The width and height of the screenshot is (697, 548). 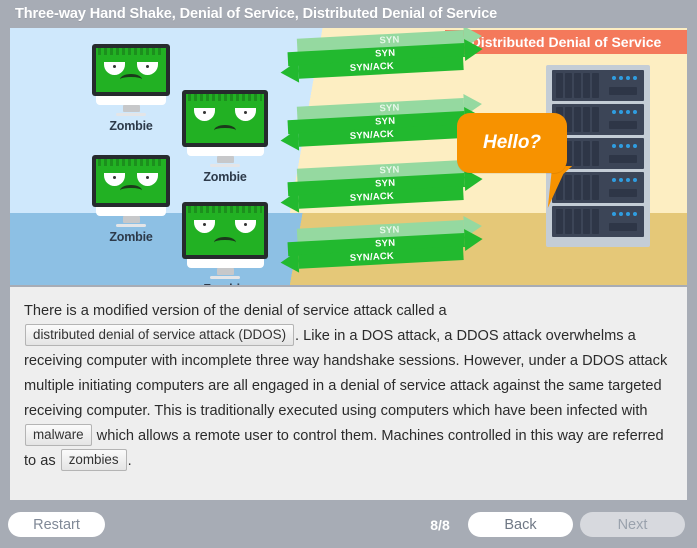 I want to click on zombie-computer-2: Zombie, so click(x=225, y=137).